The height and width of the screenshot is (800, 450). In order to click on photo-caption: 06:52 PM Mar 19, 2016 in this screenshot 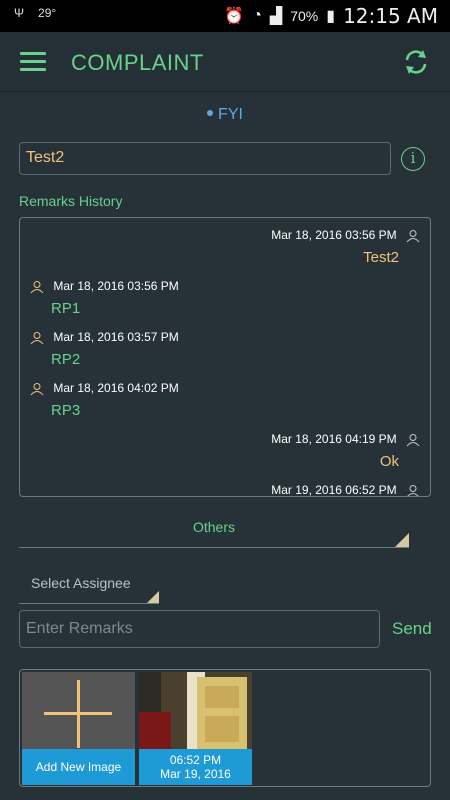, I will do `click(195, 767)`.